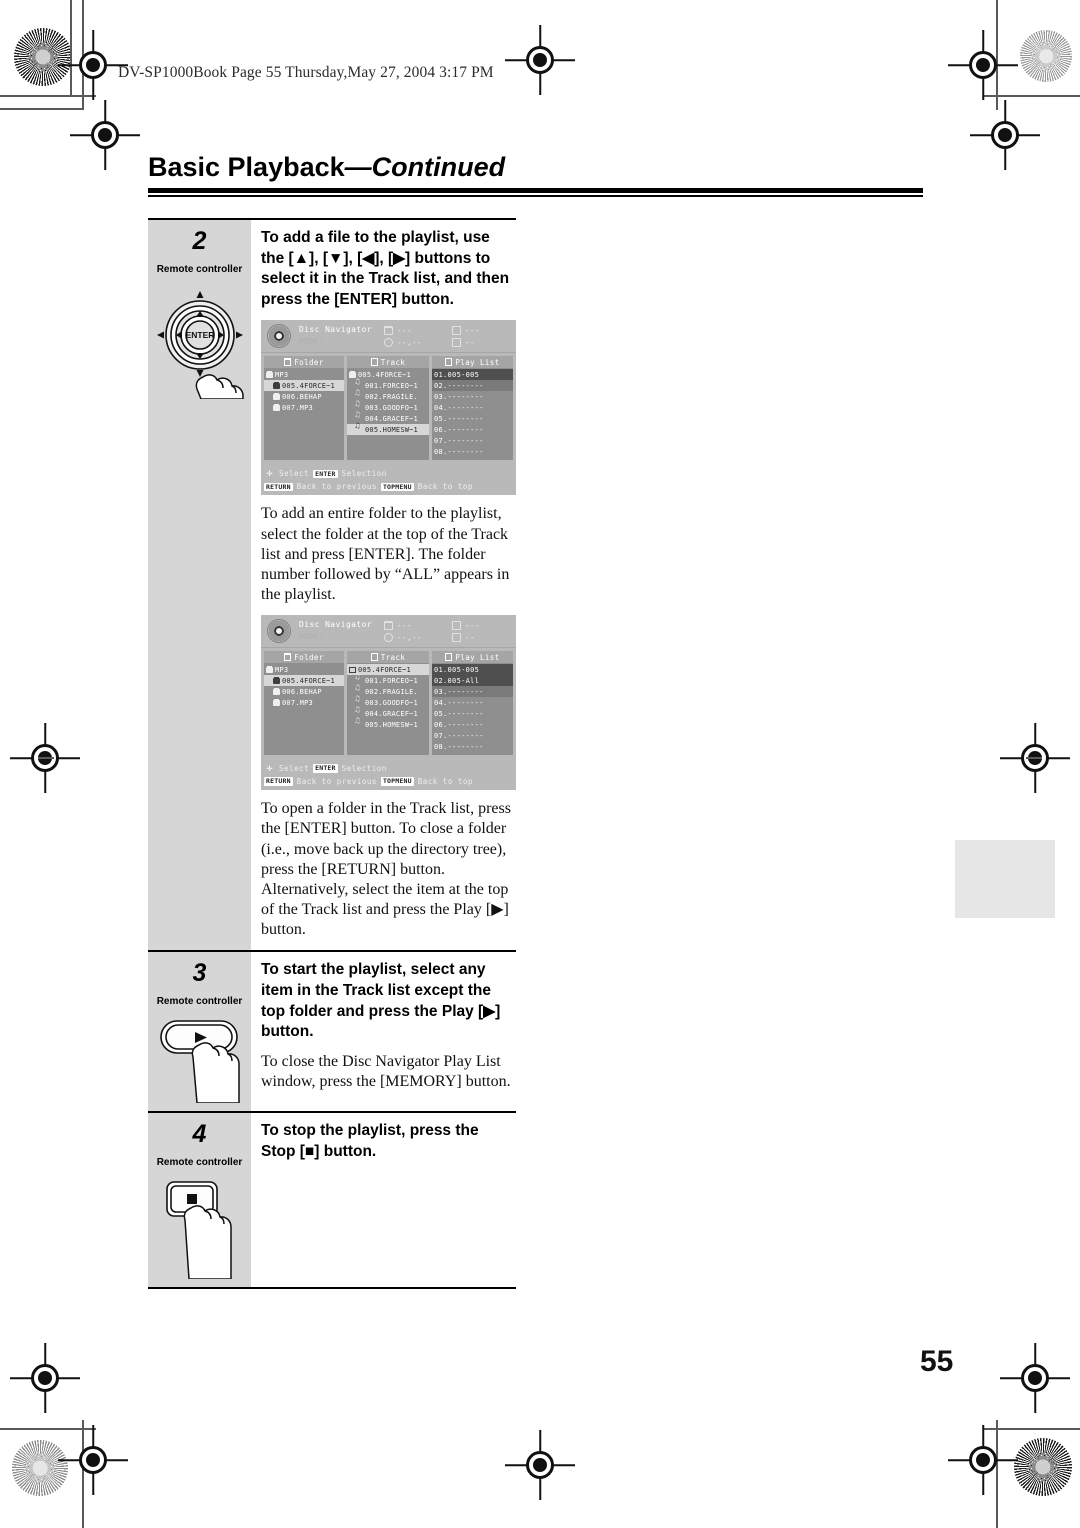  What do you see at coordinates (393, 362) in the screenshot?
I see `track-column-header-label: Track` at bounding box center [393, 362].